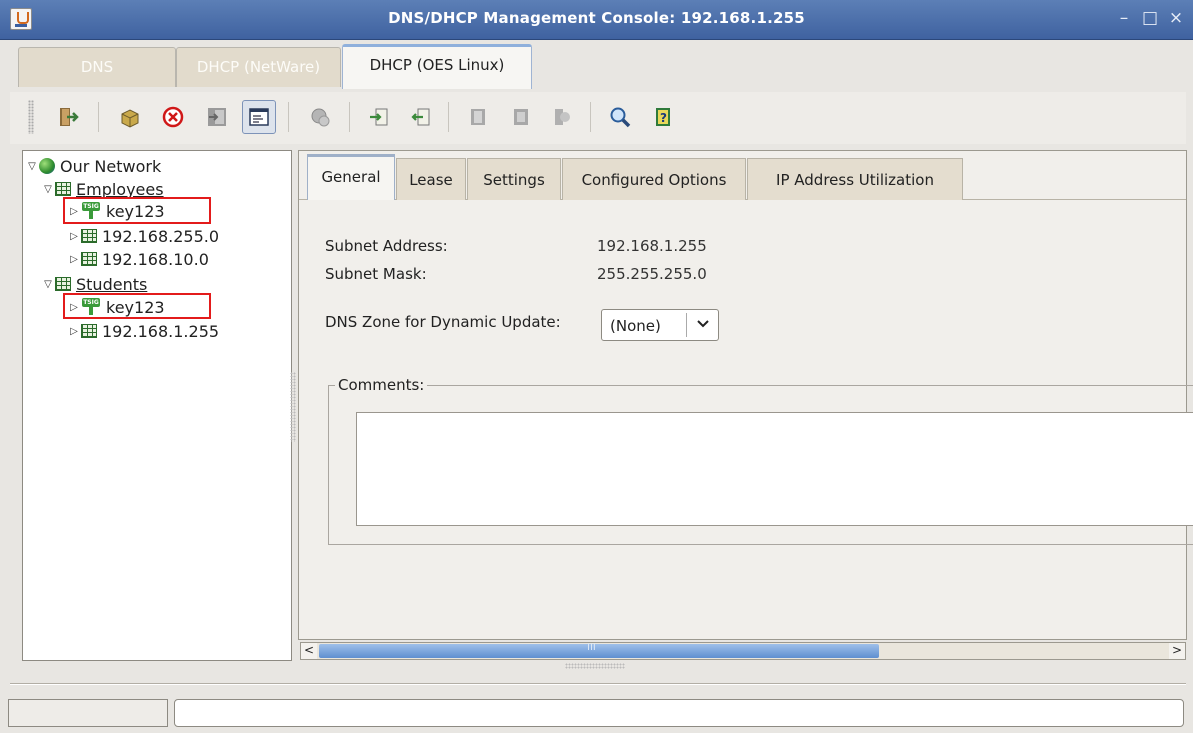 The width and height of the screenshot is (1193, 733). Describe the element at coordinates (1124, 18) in the screenshot. I see `minimize-button: –` at that location.